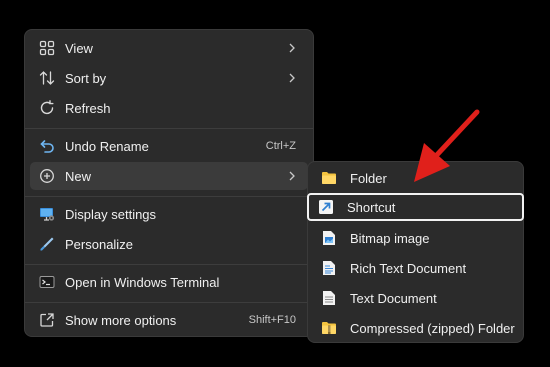 This screenshot has height=367, width=550. I want to click on submenu-item-label: Text Document, so click(393, 298).